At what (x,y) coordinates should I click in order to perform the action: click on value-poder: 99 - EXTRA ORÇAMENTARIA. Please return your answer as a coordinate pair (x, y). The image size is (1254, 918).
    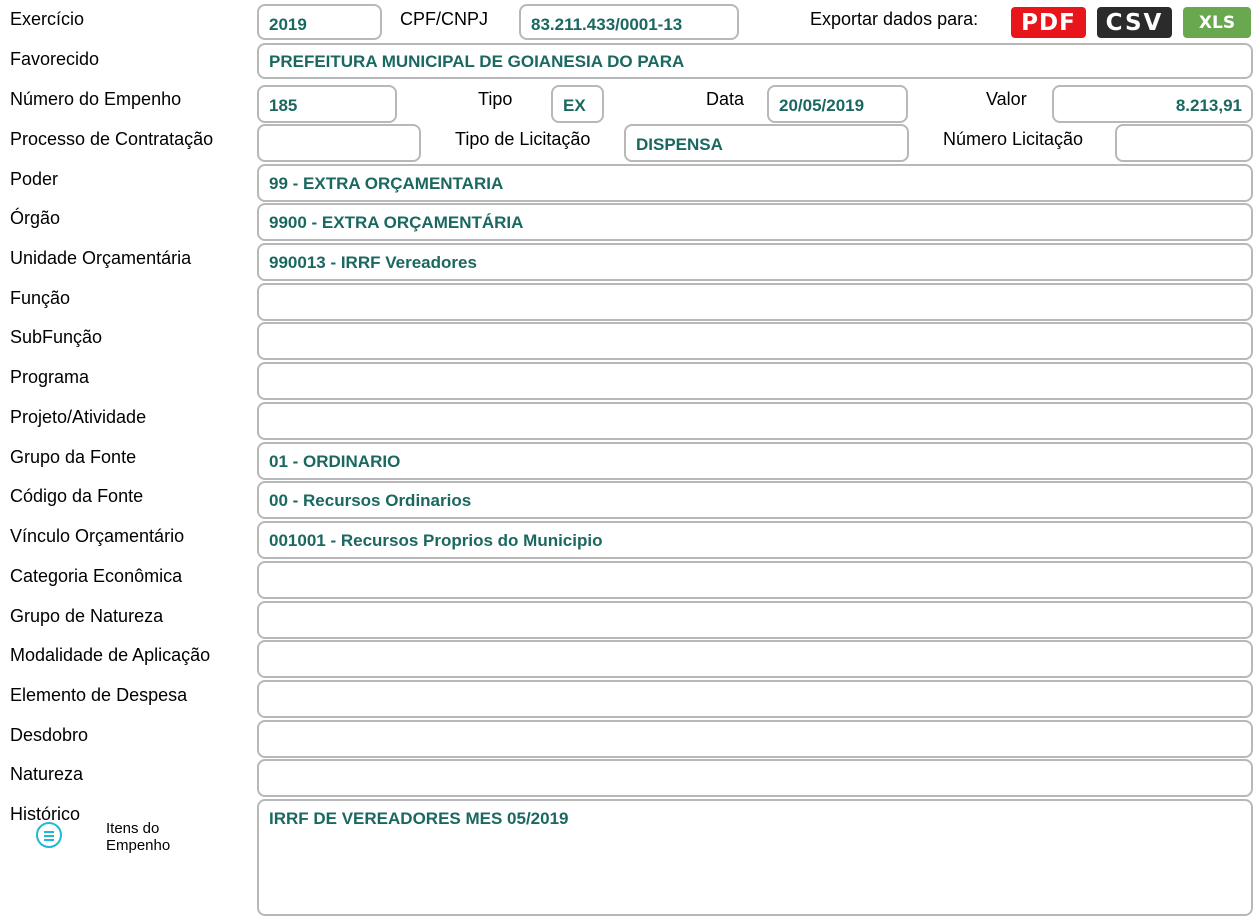
    Looking at the image, I should click on (386, 183).